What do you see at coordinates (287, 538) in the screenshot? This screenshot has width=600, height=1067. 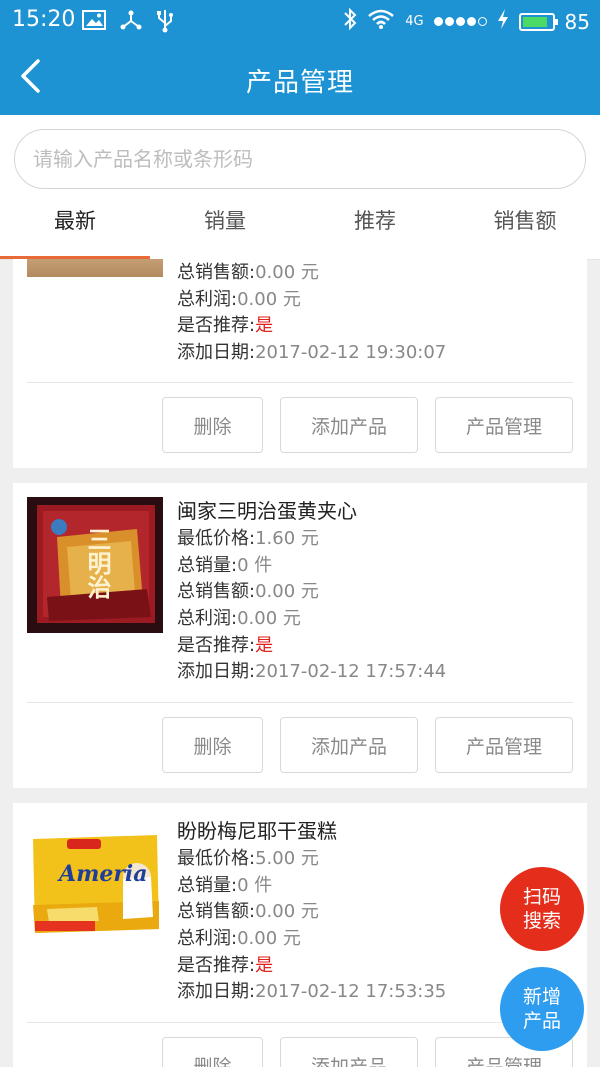 I see `min-price-value: 1.60 元` at bounding box center [287, 538].